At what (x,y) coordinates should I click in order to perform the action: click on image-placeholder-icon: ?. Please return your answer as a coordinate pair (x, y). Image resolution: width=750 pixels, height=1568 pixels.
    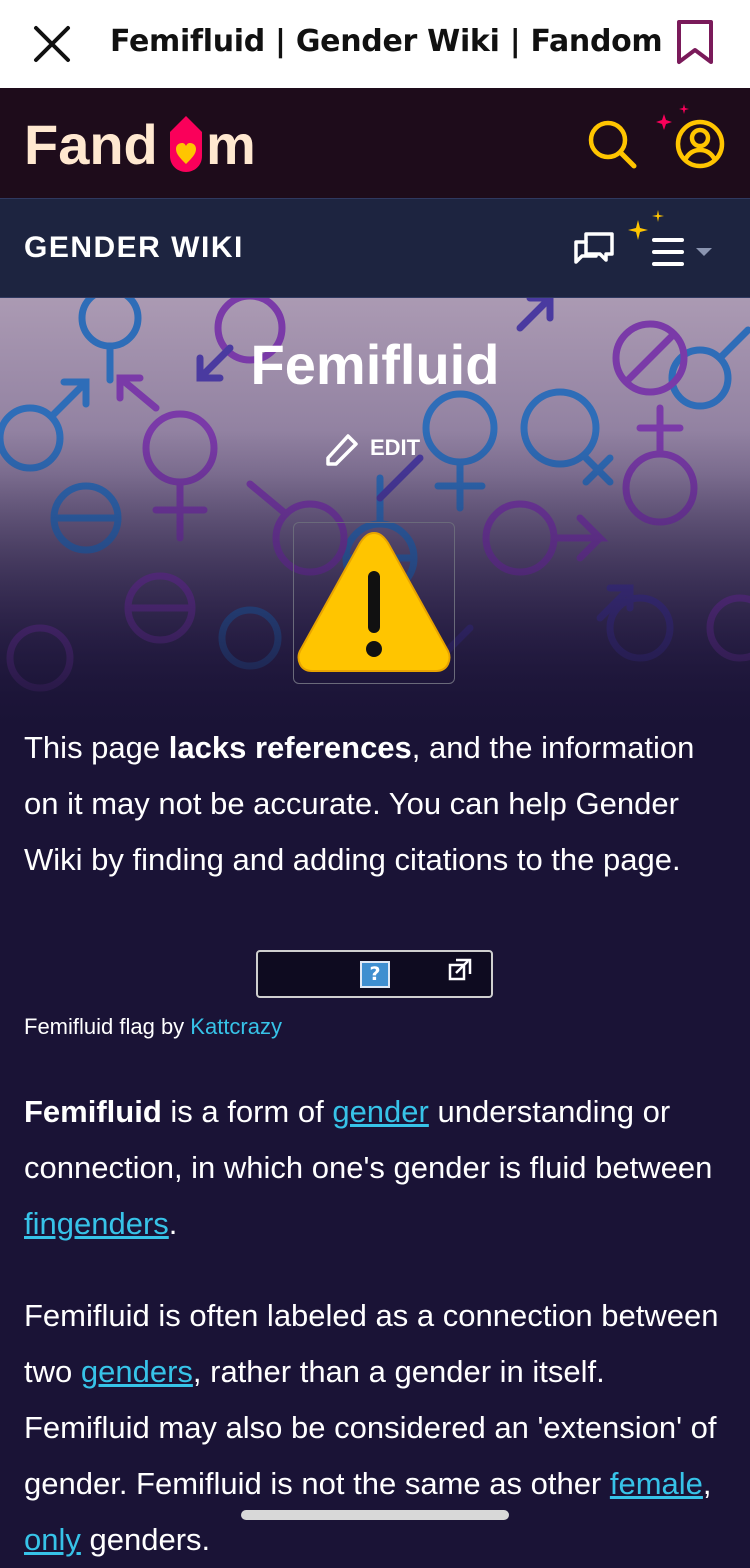
    Looking at the image, I should click on (375, 974).